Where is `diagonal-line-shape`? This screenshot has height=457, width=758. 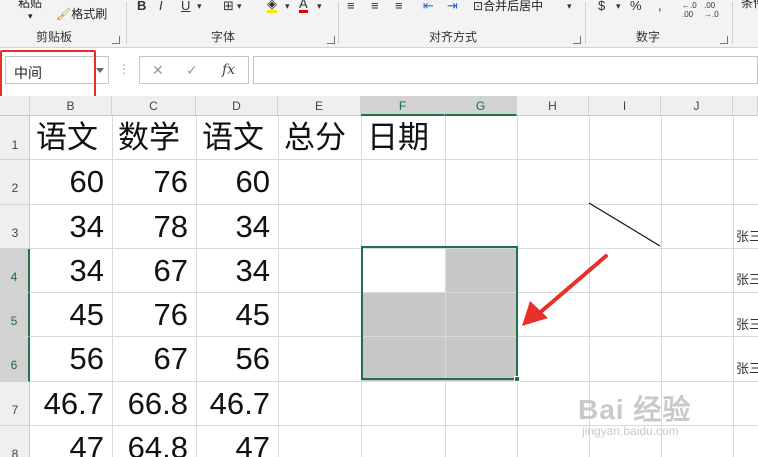
diagonal-line-shape is located at coordinates (624, 224).